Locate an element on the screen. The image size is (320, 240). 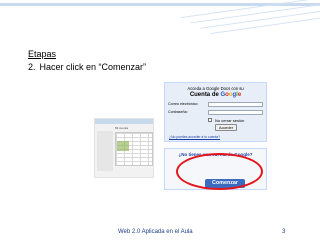
signin-account-title: Cuenta de Google is located at coordinates (215, 95).